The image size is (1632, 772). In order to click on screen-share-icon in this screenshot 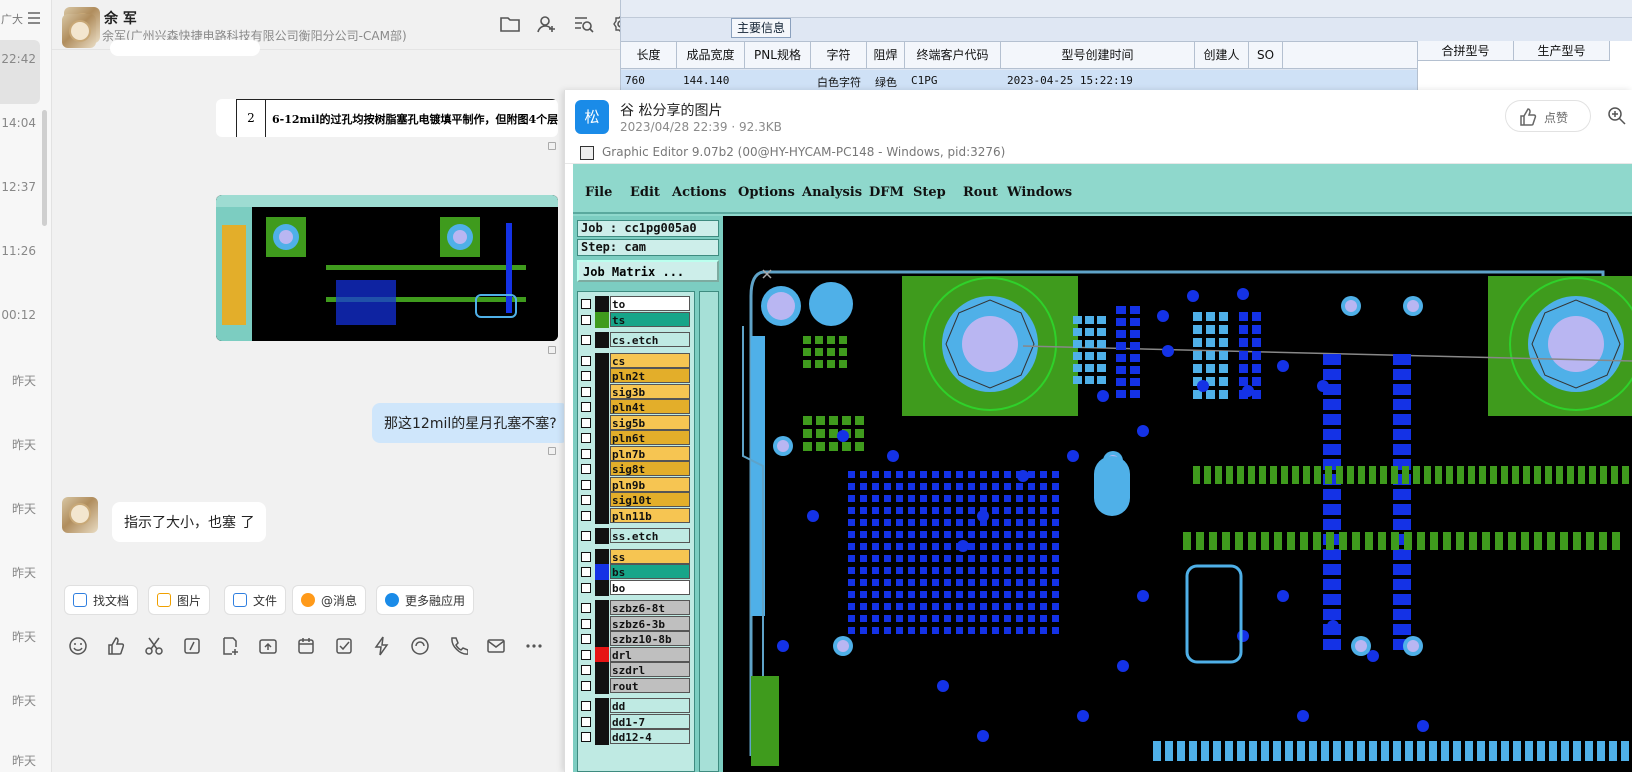, I will do `click(420, 646)`.